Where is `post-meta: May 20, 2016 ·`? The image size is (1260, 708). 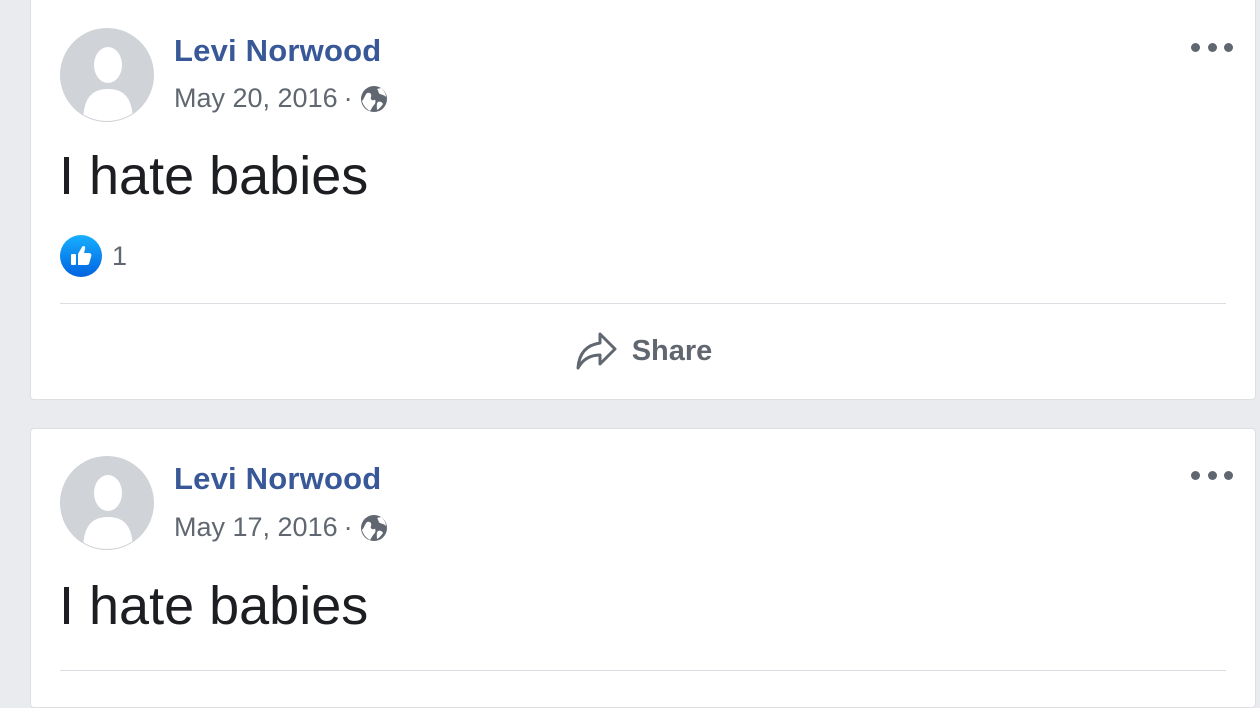 post-meta: May 20, 2016 · is located at coordinates (281, 98).